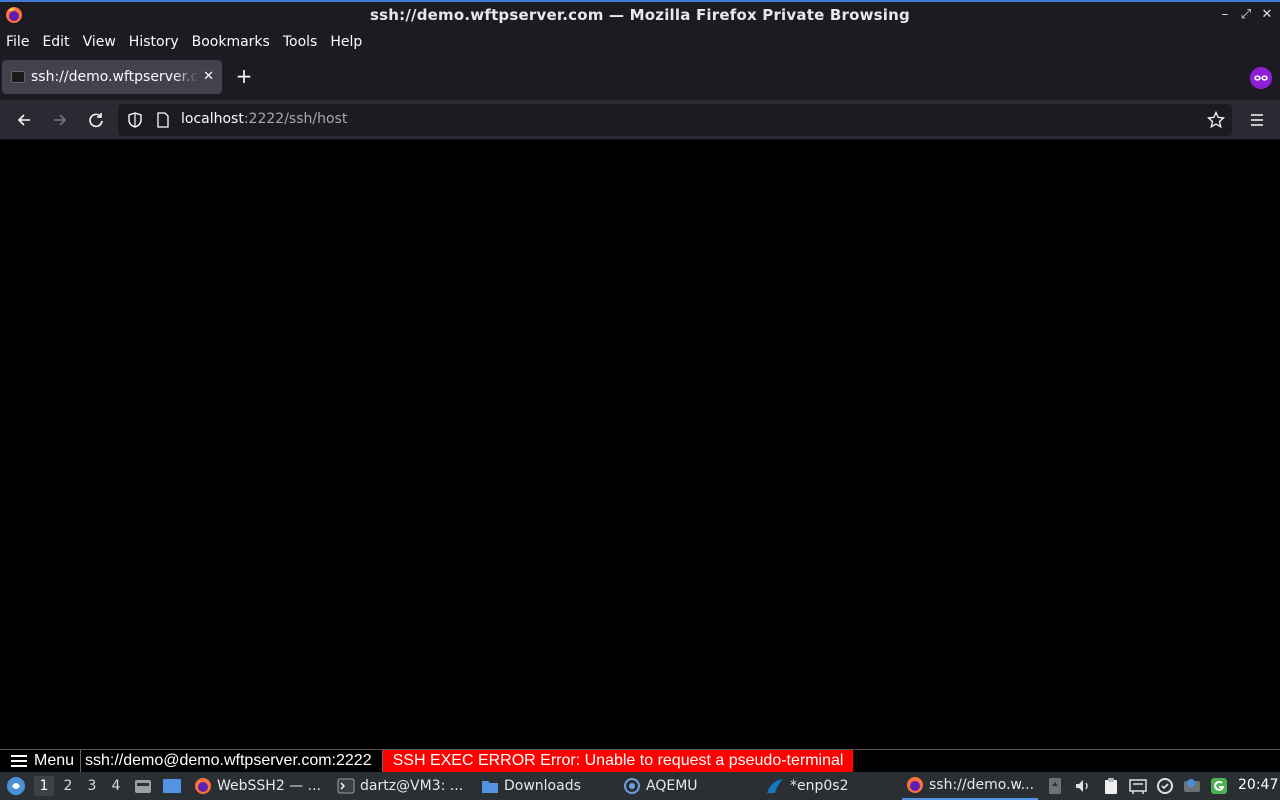 The height and width of the screenshot is (800, 1280). Describe the element at coordinates (116, 786) in the screenshot. I see `workspace-4: 4` at that location.